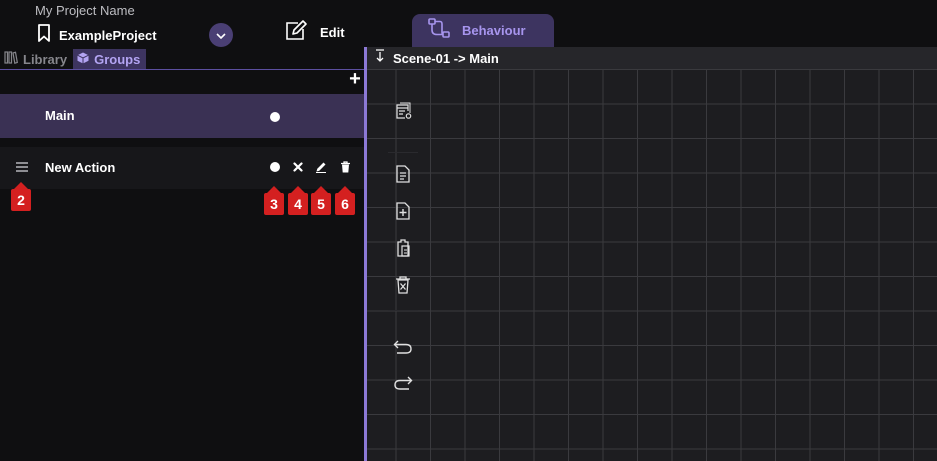 Image resolution: width=937 pixels, height=461 pixels. I want to click on project-dropdown-button, so click(221, 35).